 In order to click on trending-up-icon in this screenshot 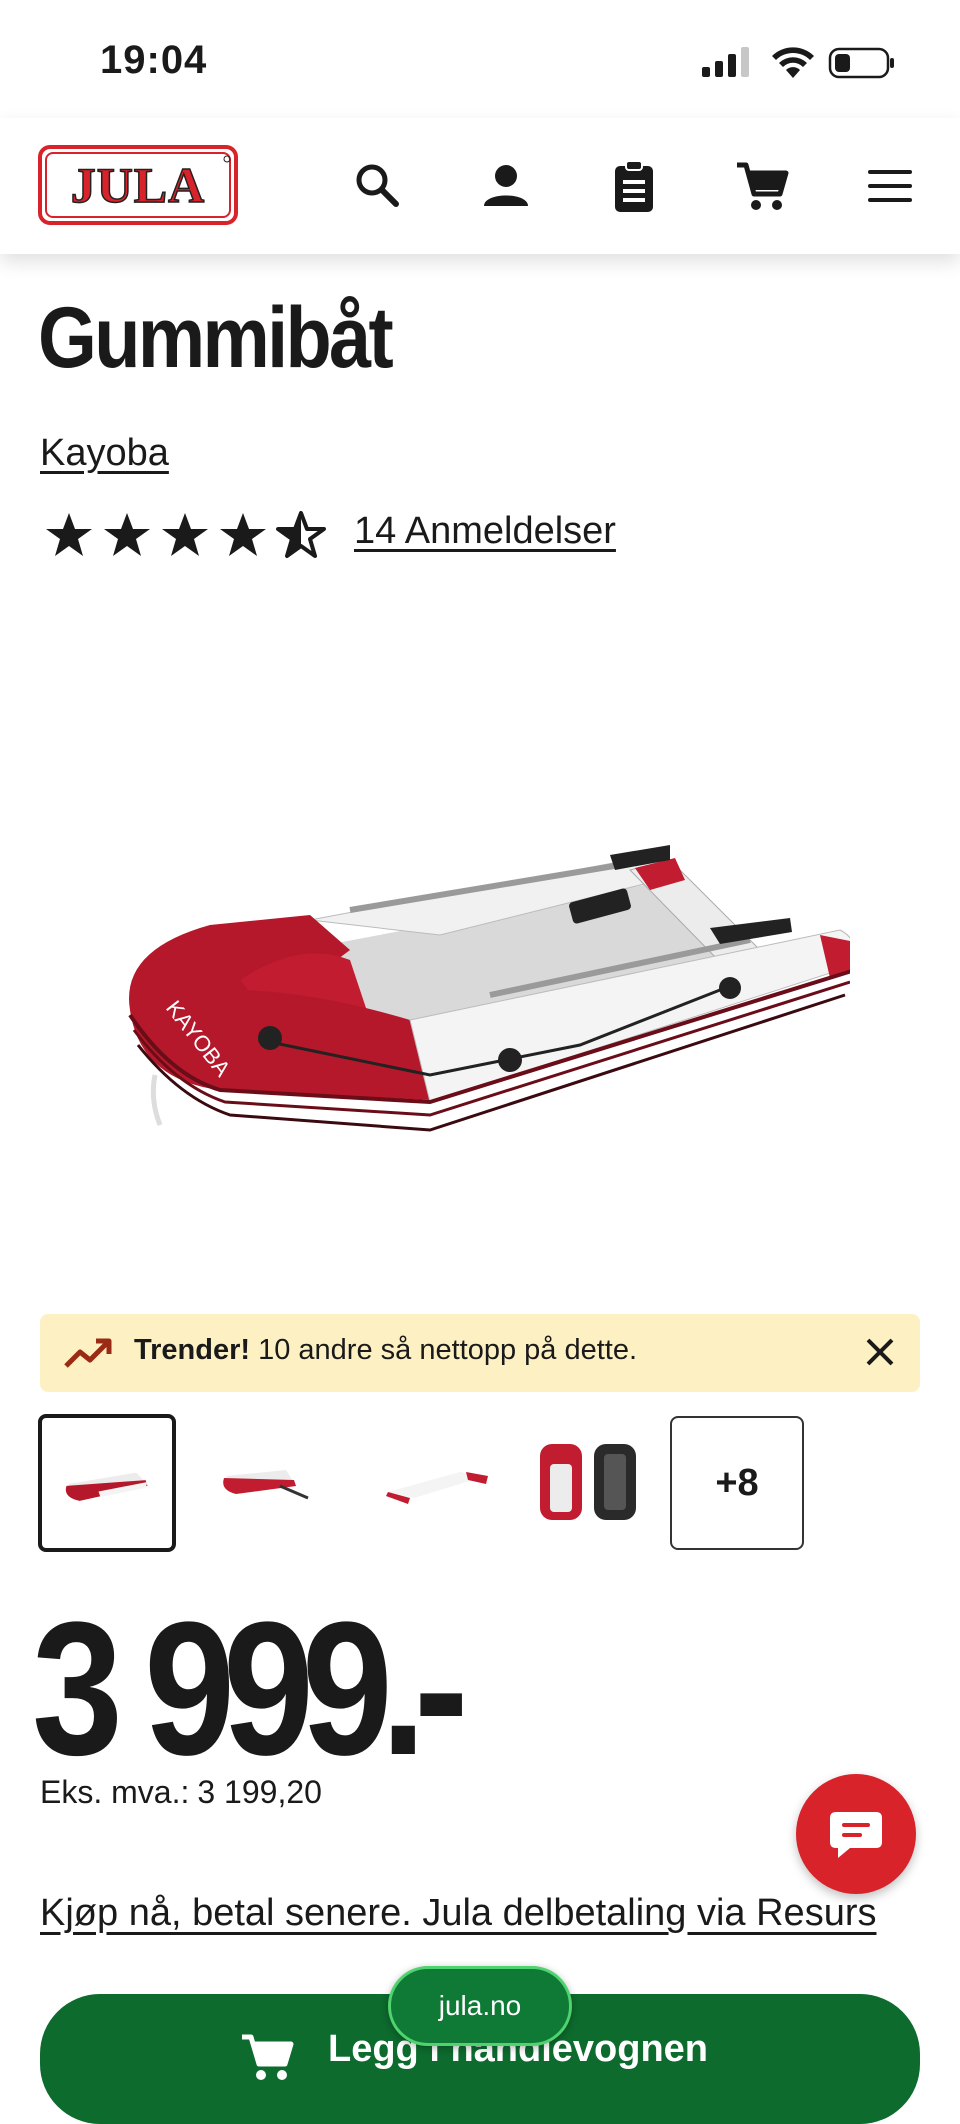, I will do `click(88, 1353)`.